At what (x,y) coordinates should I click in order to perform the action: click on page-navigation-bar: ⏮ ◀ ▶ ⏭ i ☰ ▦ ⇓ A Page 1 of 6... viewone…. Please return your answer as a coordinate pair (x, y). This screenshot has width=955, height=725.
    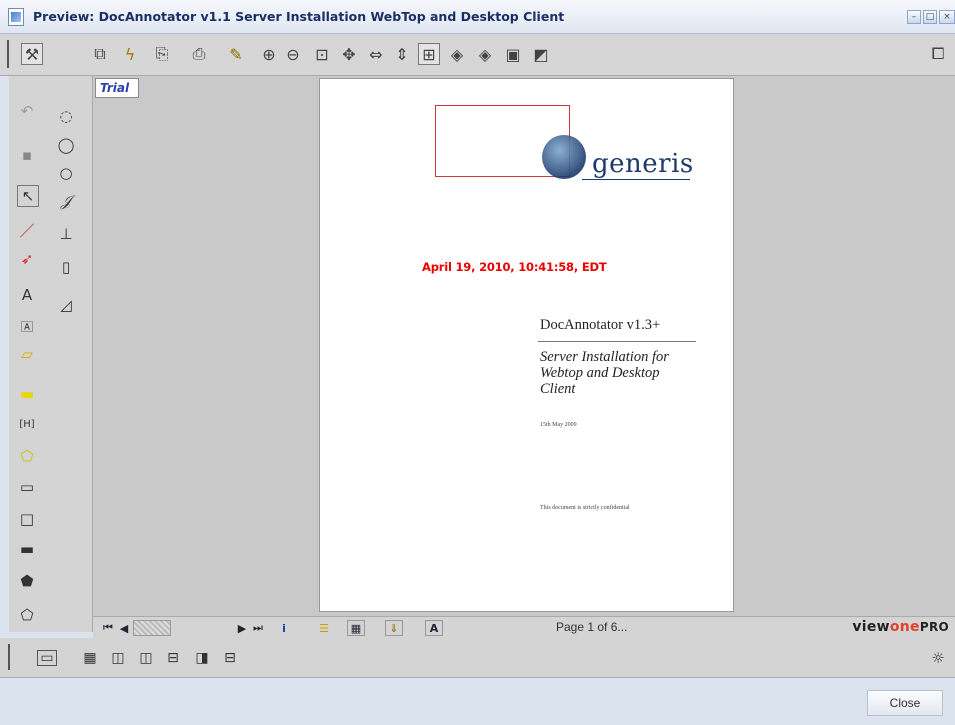
    Looking at the image, I should click on (524, 627).